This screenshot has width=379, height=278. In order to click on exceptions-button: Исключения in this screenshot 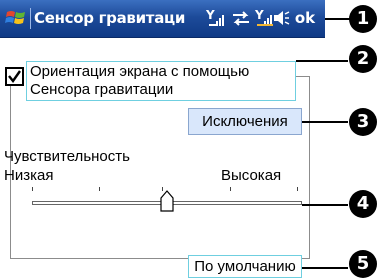, I will do `click(245, 121)`.